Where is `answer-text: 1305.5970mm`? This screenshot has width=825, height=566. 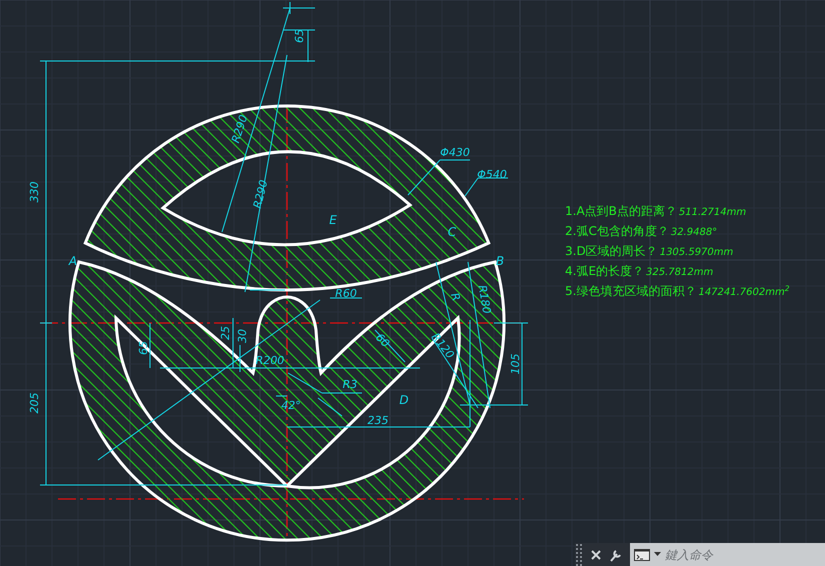
answer-text: 1305.5970mm is located at coordinates (697, 253).